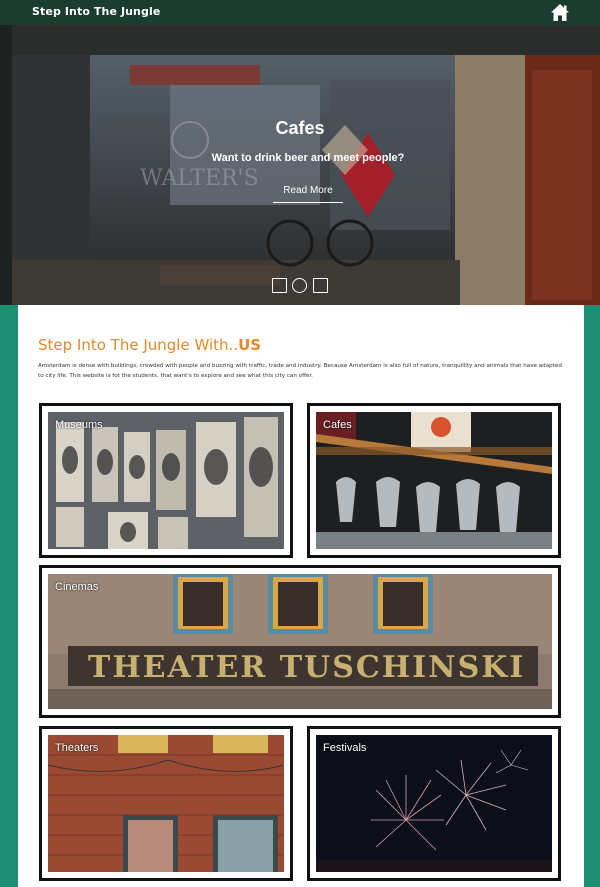 The height and width of the screenshot is (887, 600). Describe the element at coordinates (77, 587) in the screenshot. I see `tile-label-cinemas: Cinemas` at that location.